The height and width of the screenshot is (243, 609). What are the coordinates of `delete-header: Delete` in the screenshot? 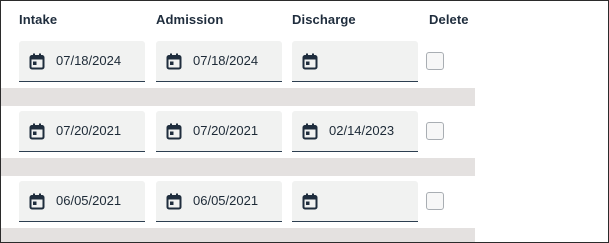 It's located at (449, 19).